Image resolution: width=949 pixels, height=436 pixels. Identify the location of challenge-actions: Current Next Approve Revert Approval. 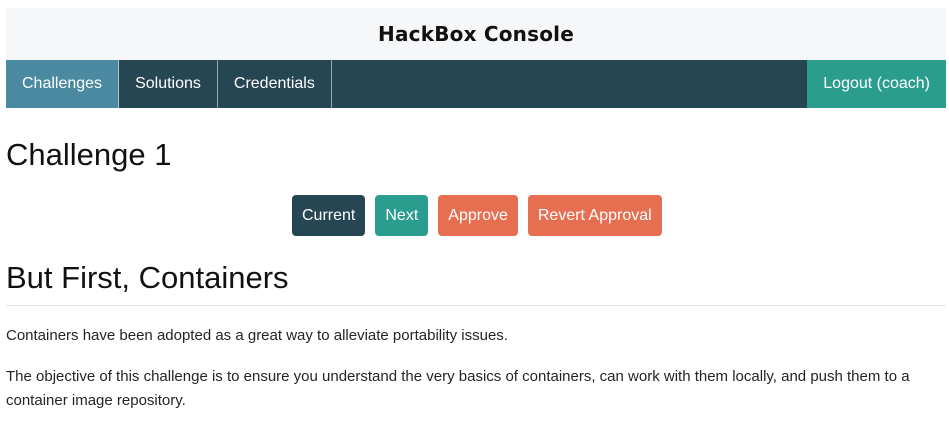
(477, 215).